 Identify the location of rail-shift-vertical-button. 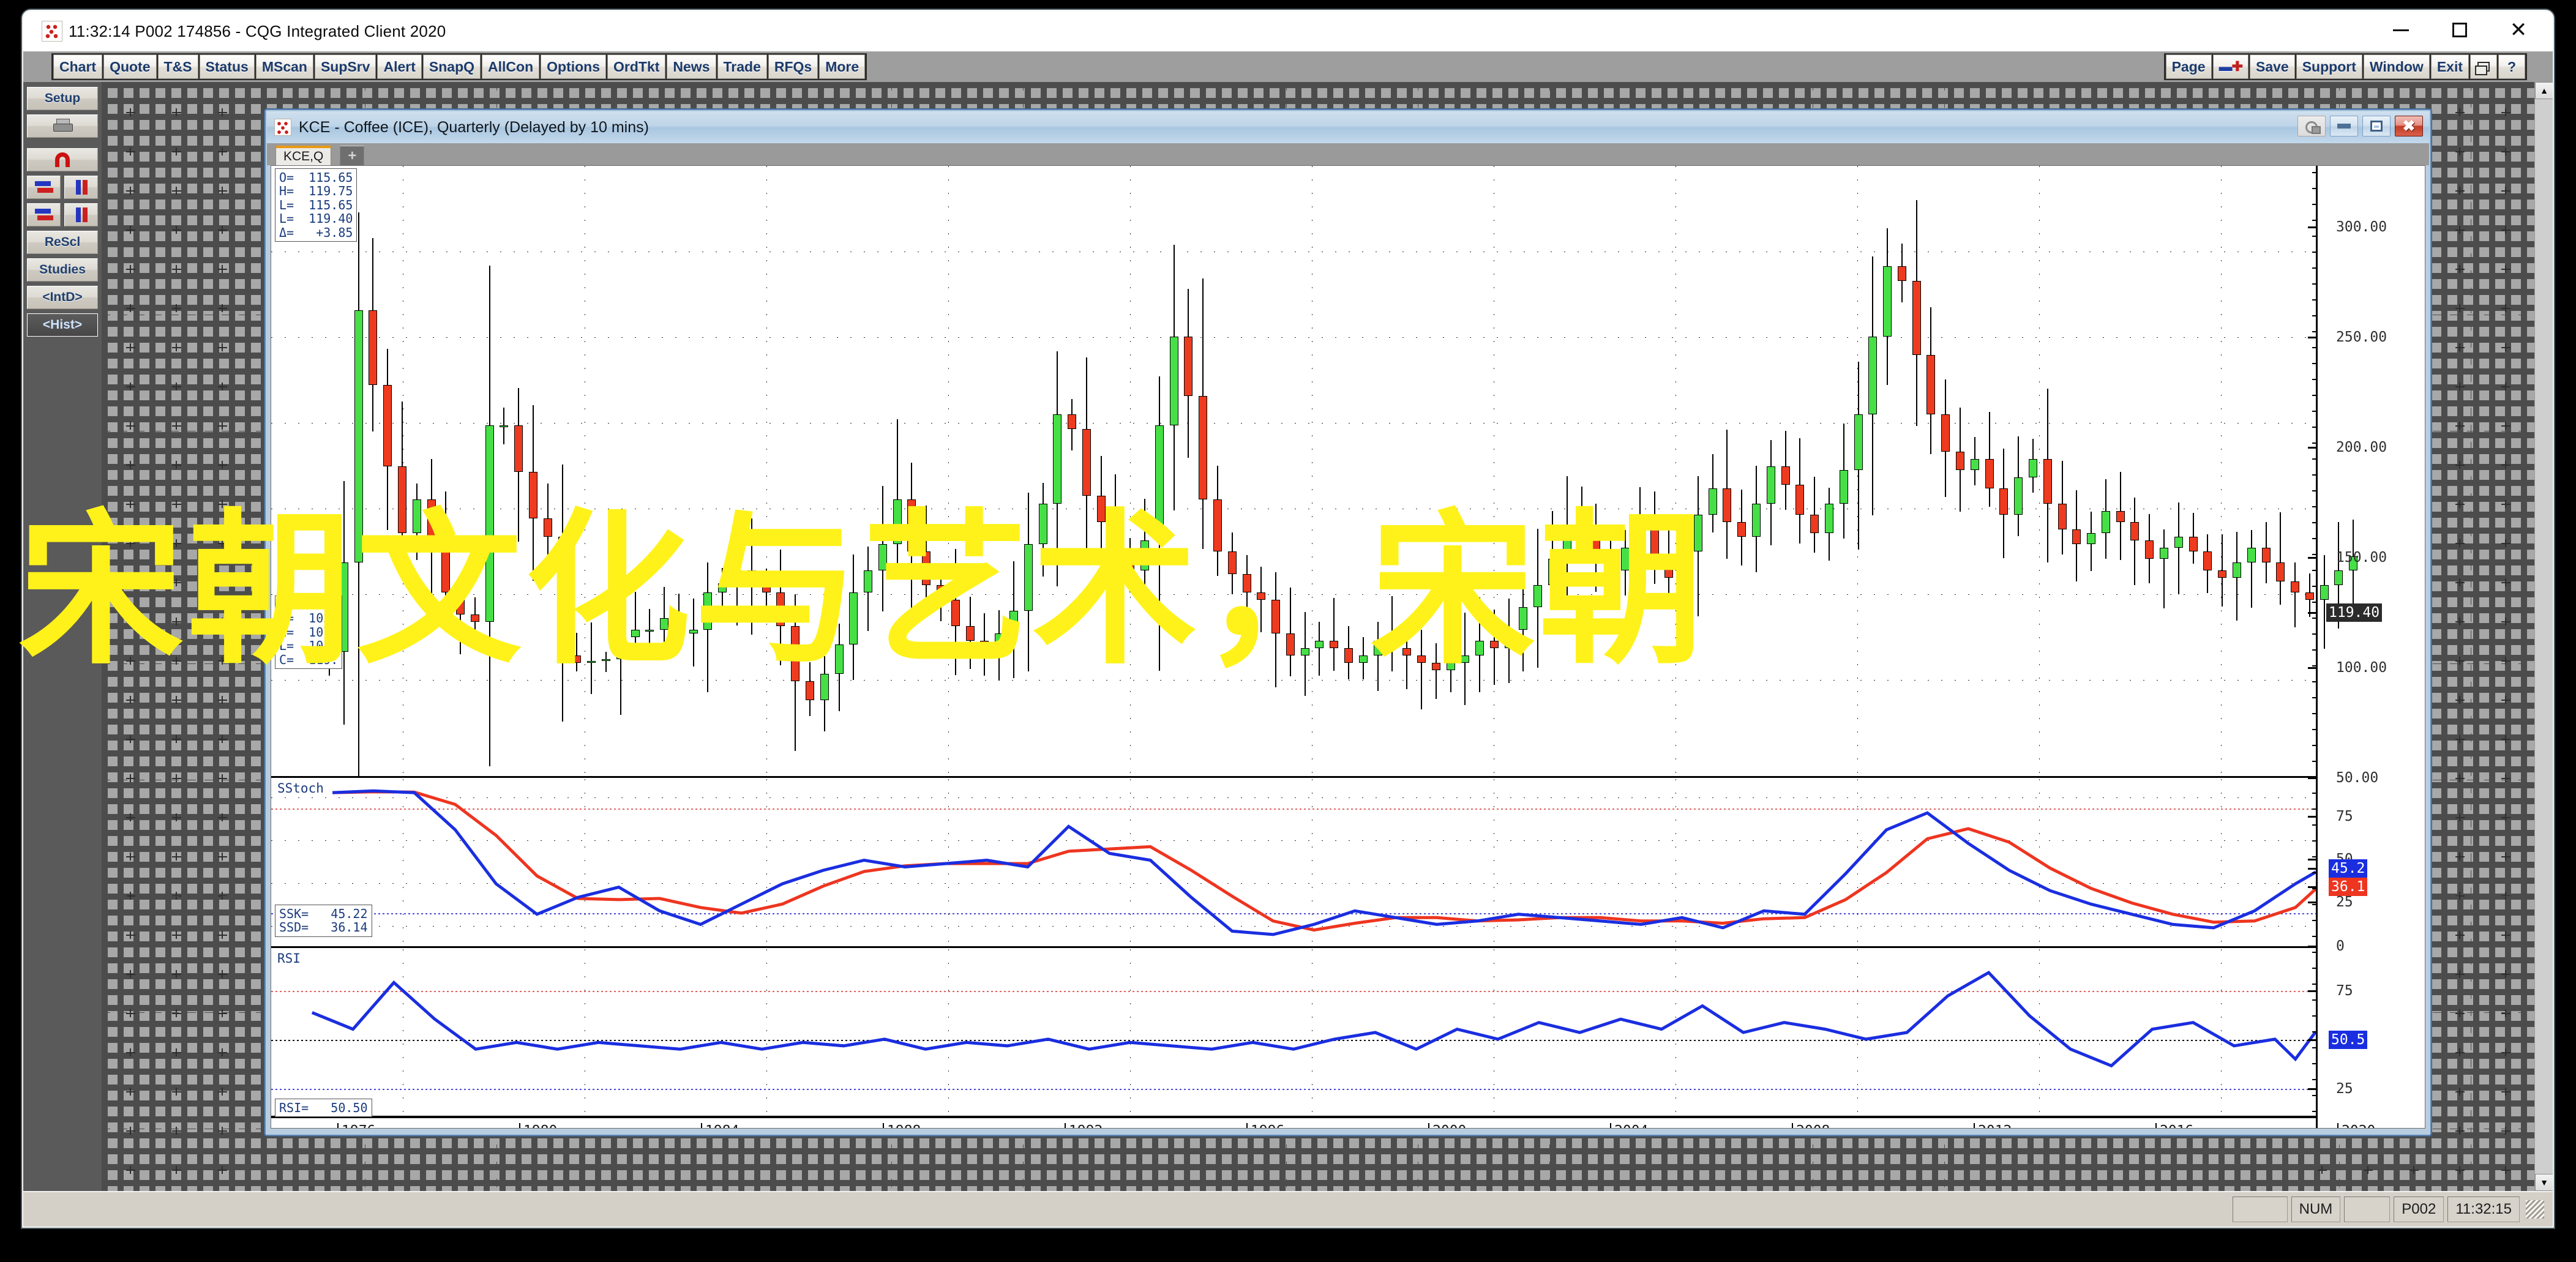
(81, 187).